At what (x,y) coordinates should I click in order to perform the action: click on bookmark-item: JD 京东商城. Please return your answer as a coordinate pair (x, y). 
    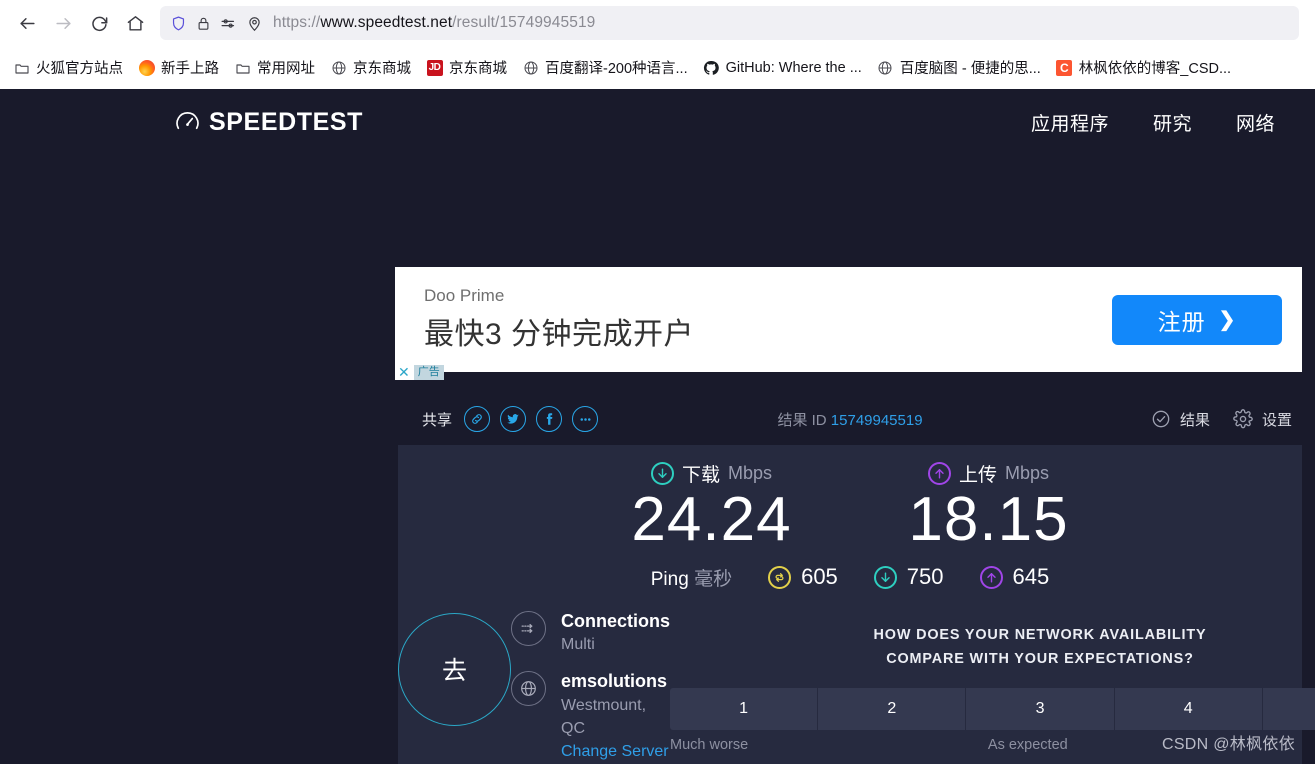
    Looking at the image, I should click on (466, 67).